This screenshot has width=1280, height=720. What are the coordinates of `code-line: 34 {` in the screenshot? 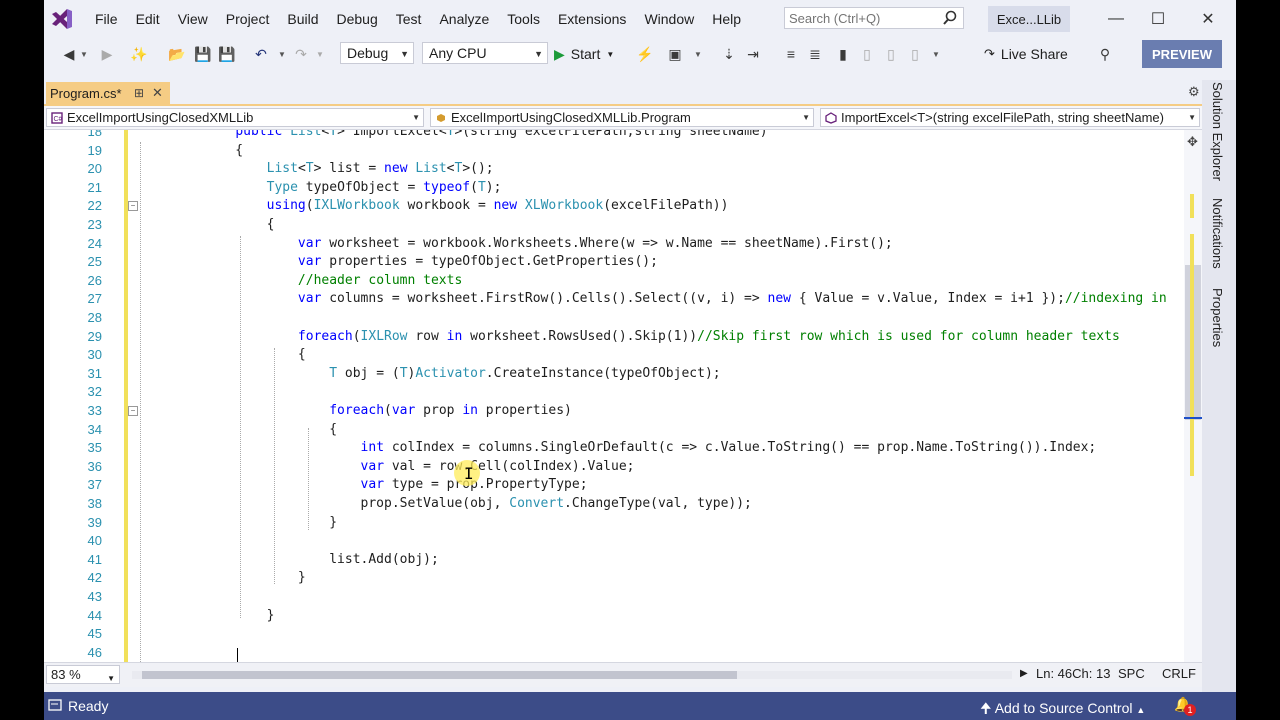 It's located at (614, 430).